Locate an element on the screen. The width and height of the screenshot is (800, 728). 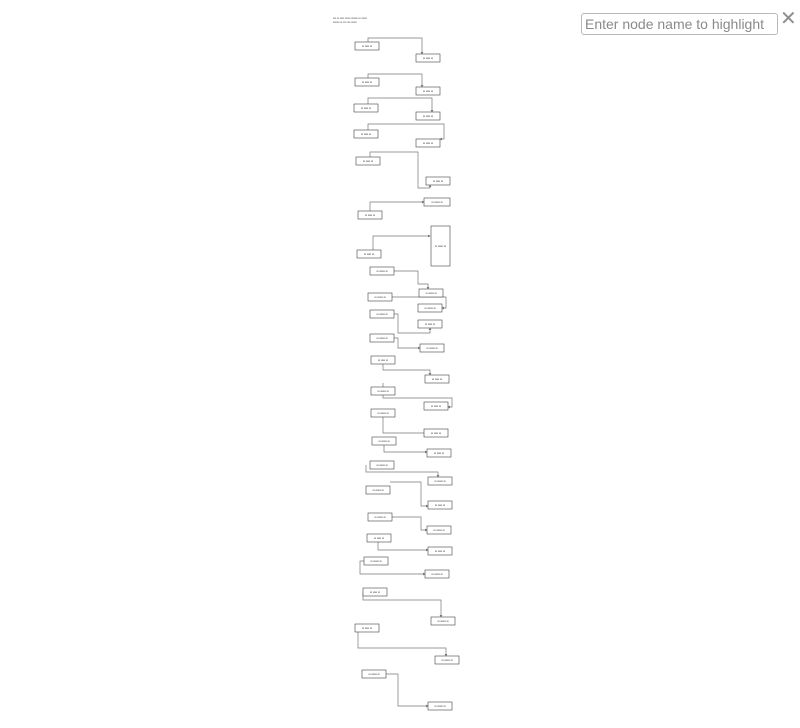
diagram-subtitle: ▪▪▪▪▪▪ ▪▪ ▪▪▪ ▪▪▪ ▪▪▪▪▪ is located at coordinates (345, 22).